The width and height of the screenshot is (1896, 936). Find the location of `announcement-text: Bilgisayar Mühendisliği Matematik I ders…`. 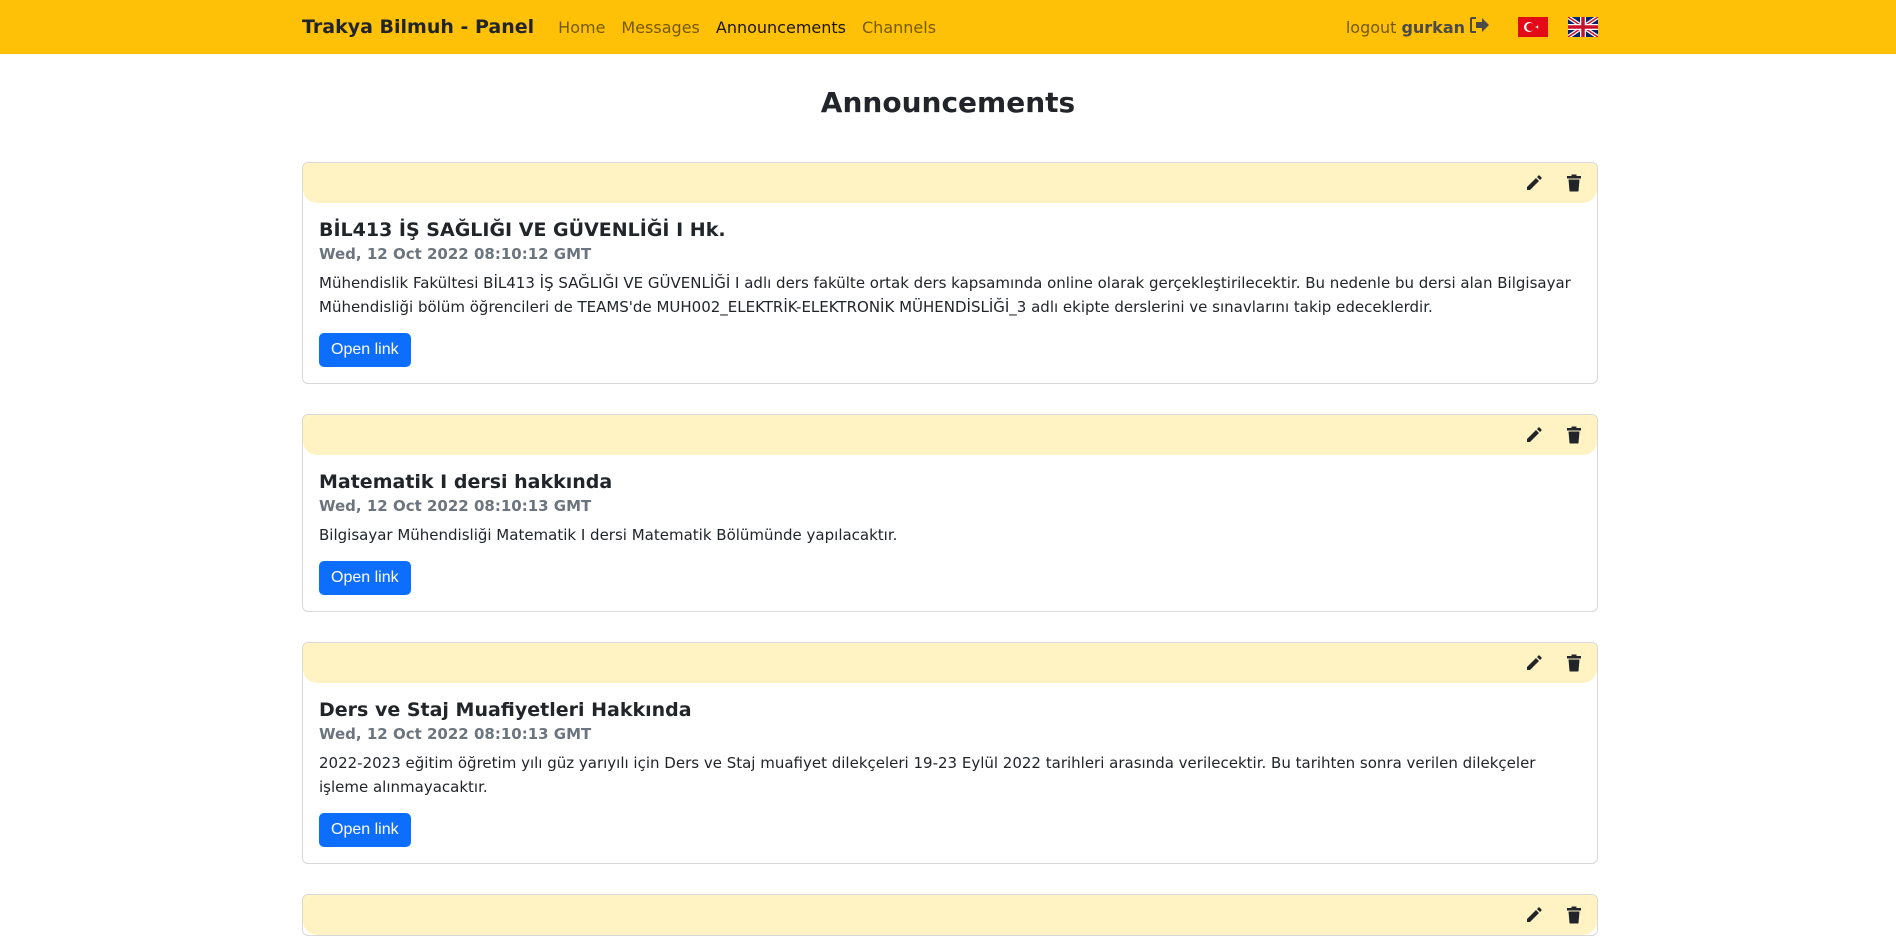

announcement-text: Bilgisayar Mühendisliği Matematik I ders… is located at coordinates (608, 535).